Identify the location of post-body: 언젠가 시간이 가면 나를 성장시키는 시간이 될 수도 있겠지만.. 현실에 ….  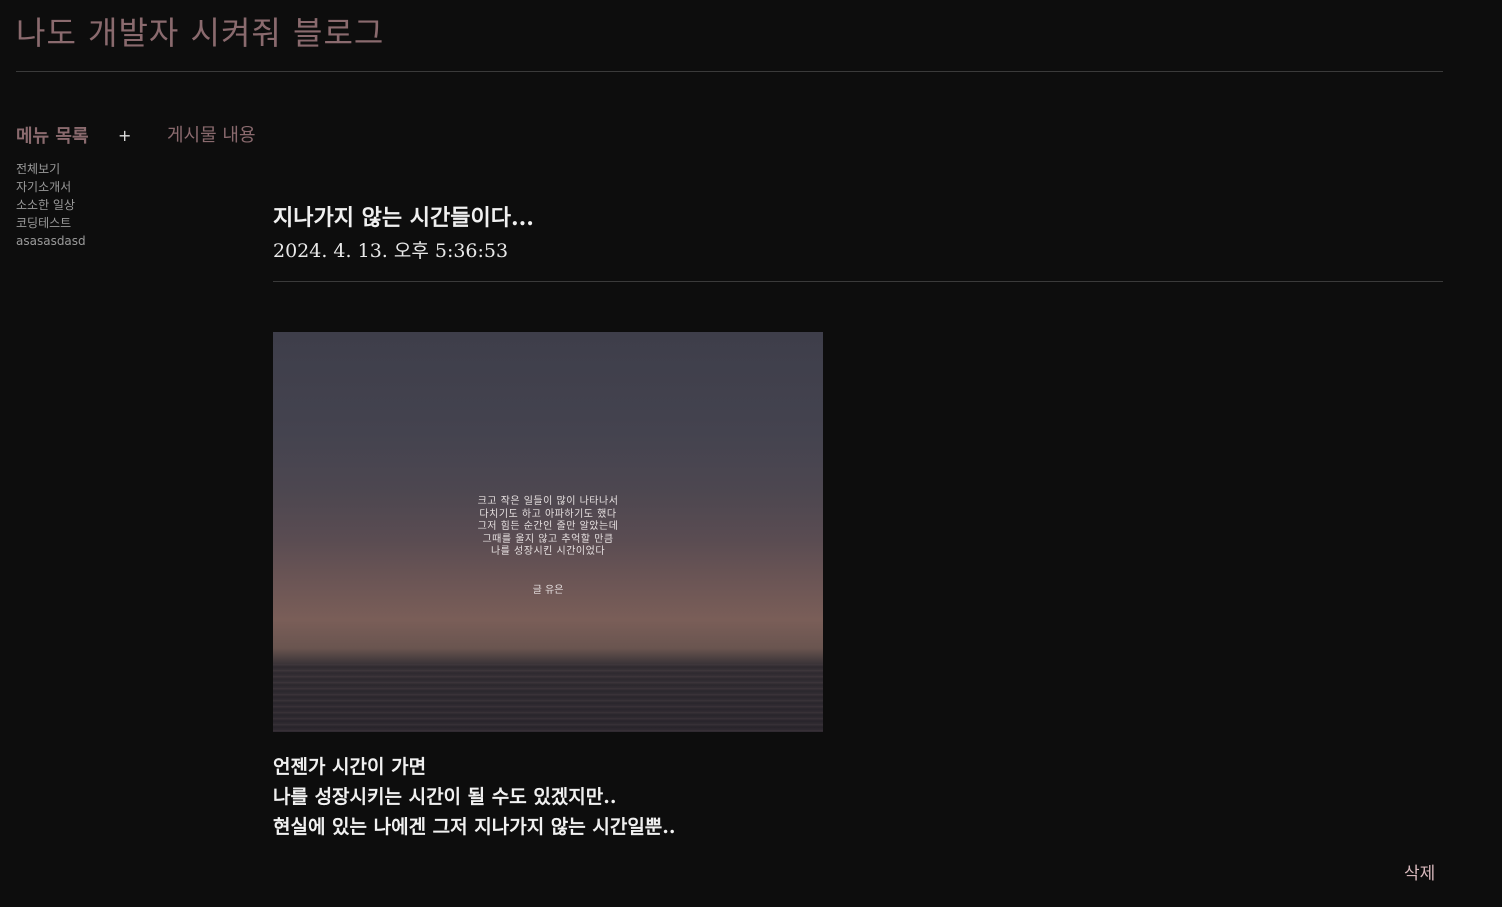
(474, 797).